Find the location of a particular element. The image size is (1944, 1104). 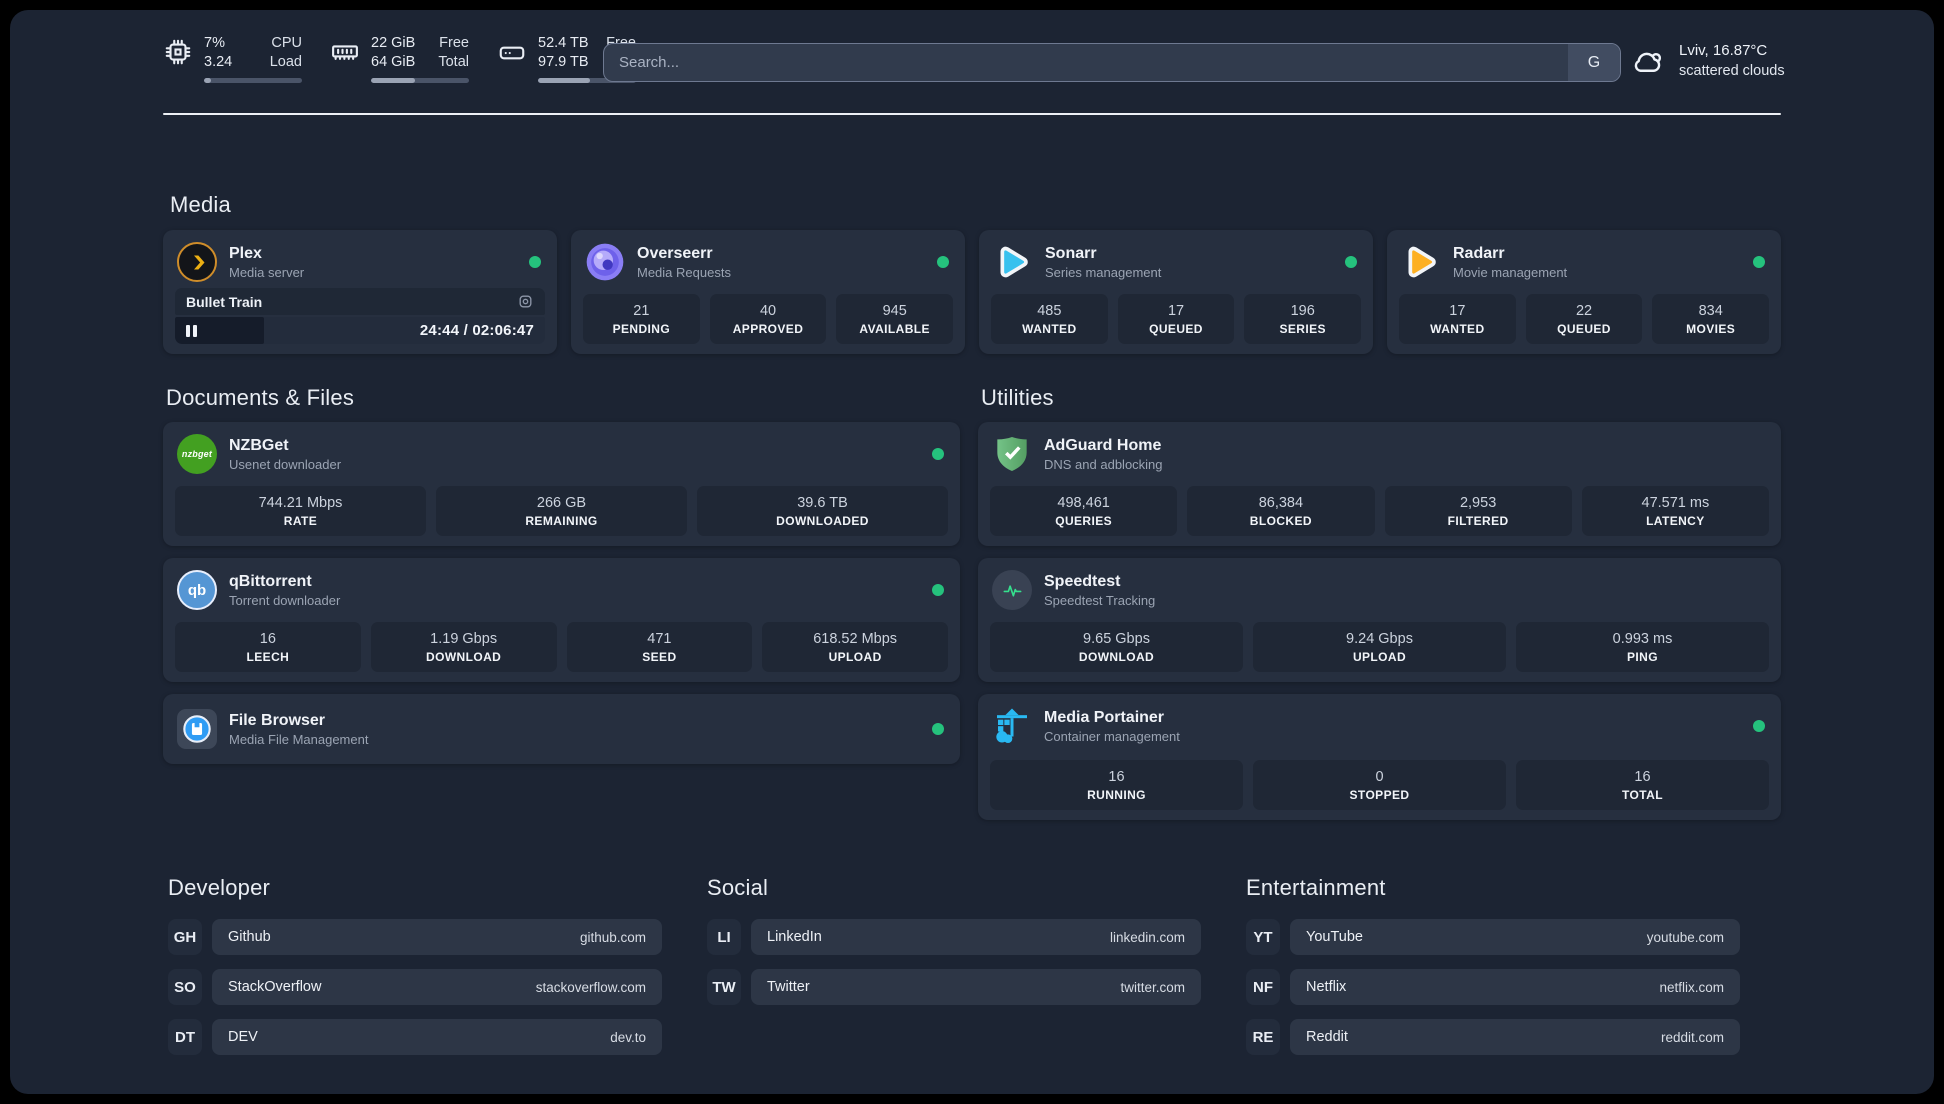

search-engine-button: G is located at coordinates (1594, 62).